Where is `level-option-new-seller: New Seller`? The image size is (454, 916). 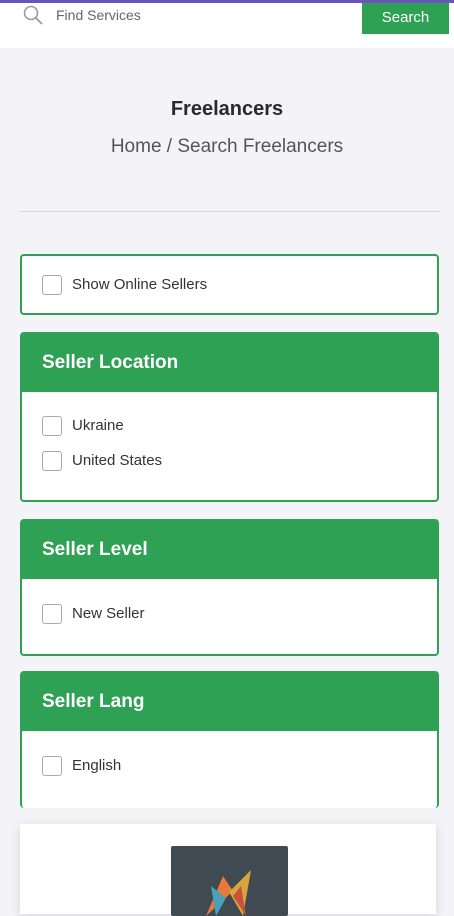
level-option-new-seller: New Seller is located at coordinates (229, 613).